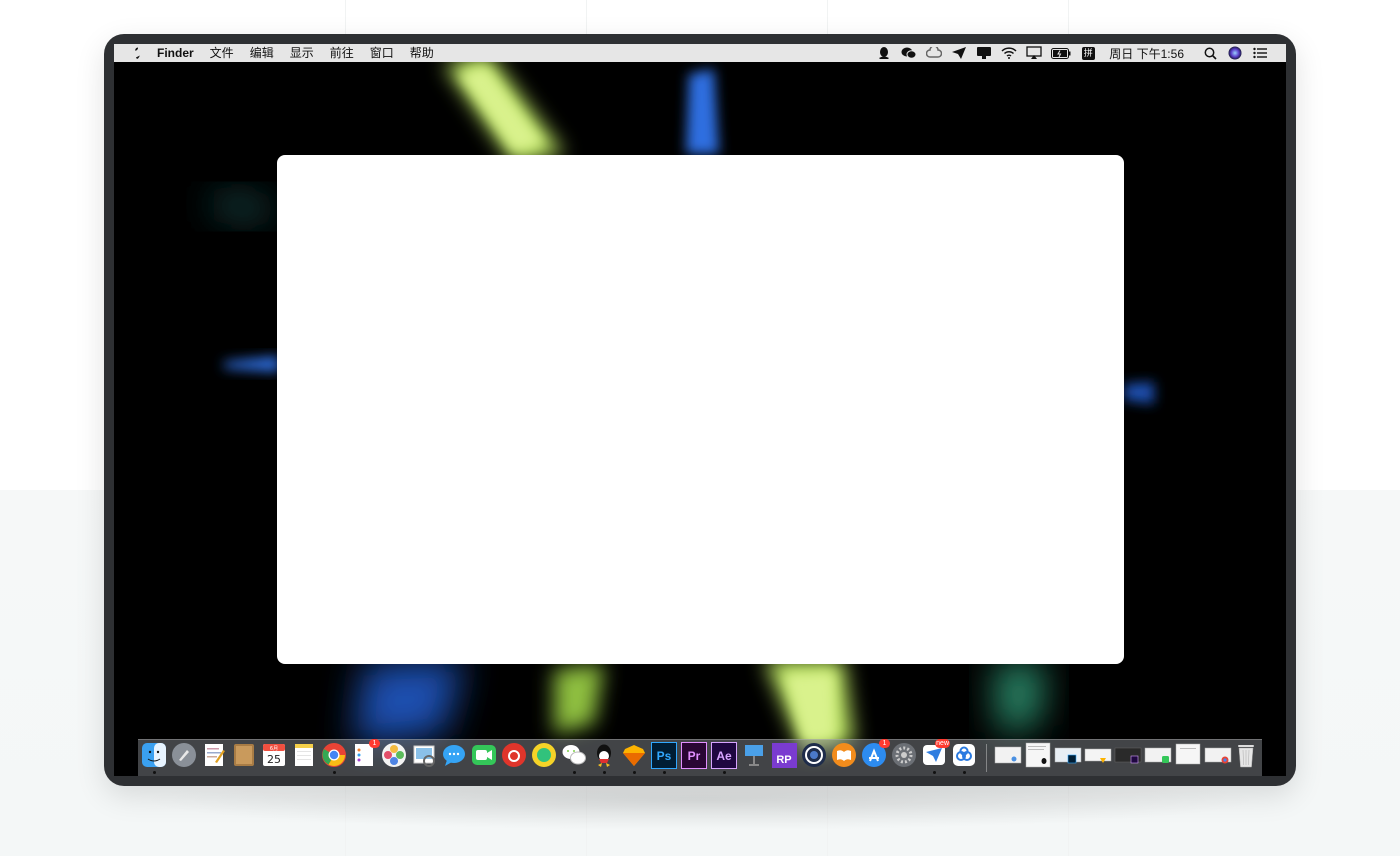  I want to click on notification-badge: new, so click(942, 743).